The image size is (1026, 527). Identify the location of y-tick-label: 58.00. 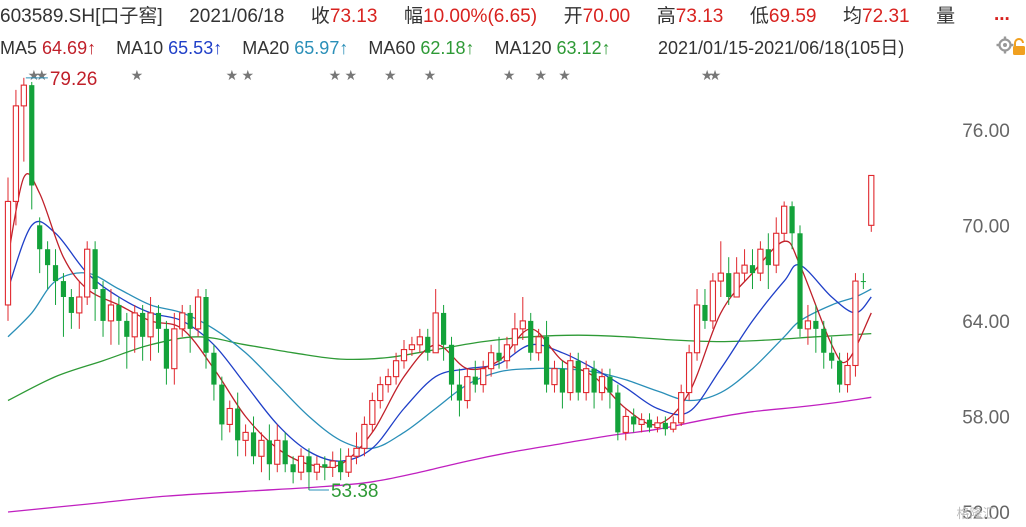
(986, 417).